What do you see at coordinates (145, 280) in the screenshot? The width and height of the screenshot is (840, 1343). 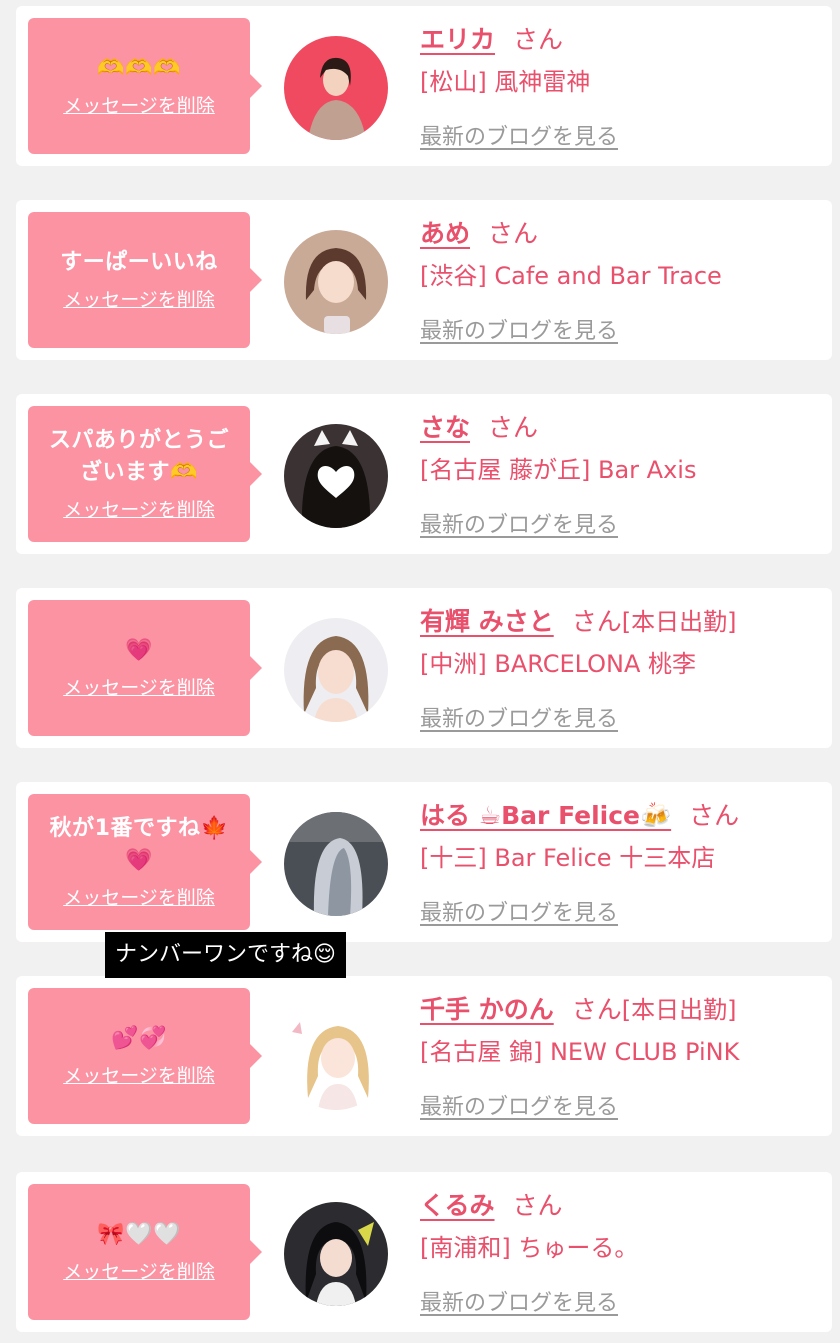 I see `message-bubble: すーぱーいいね メッセージを削除` at bounding box center [145, 280].